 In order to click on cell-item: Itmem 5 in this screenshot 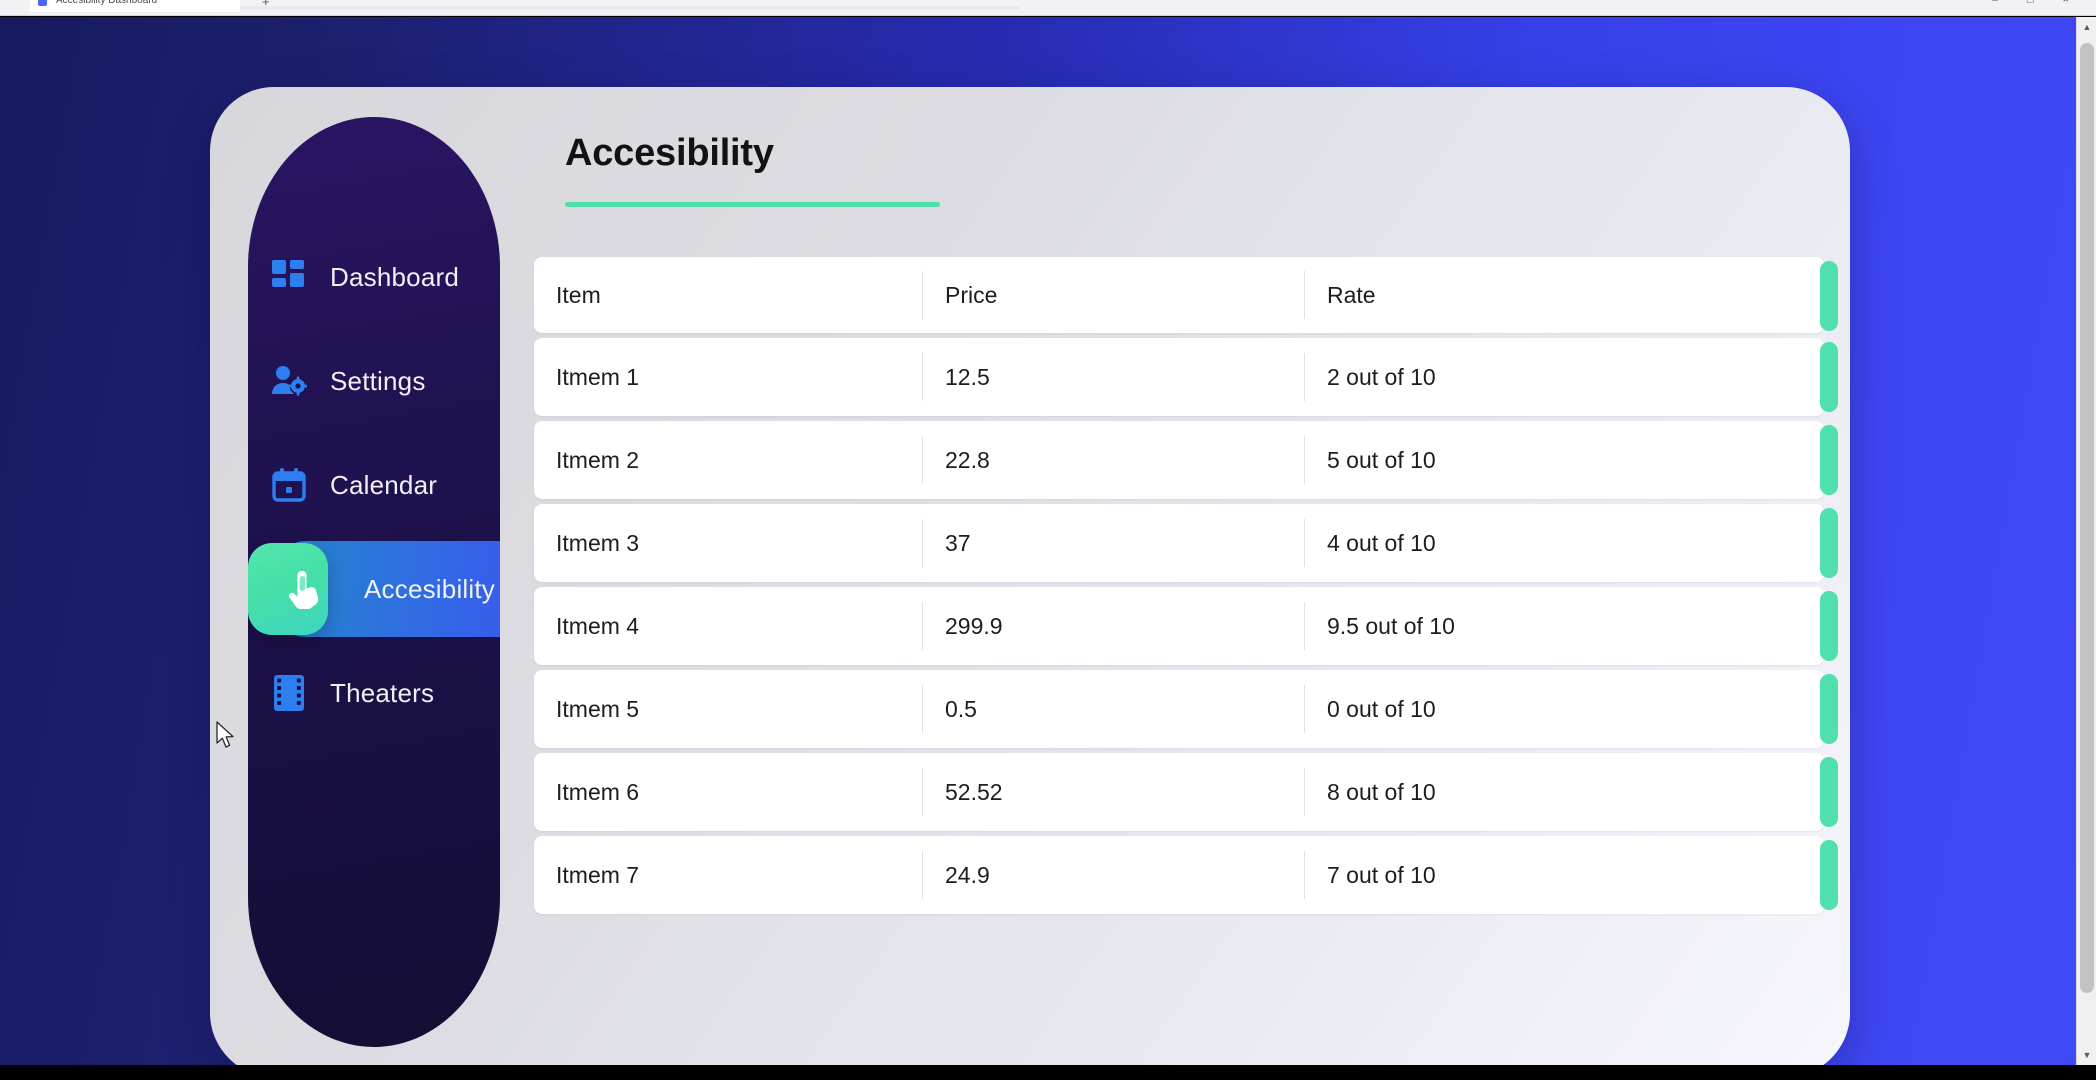, I will do `click(598, 708)`.